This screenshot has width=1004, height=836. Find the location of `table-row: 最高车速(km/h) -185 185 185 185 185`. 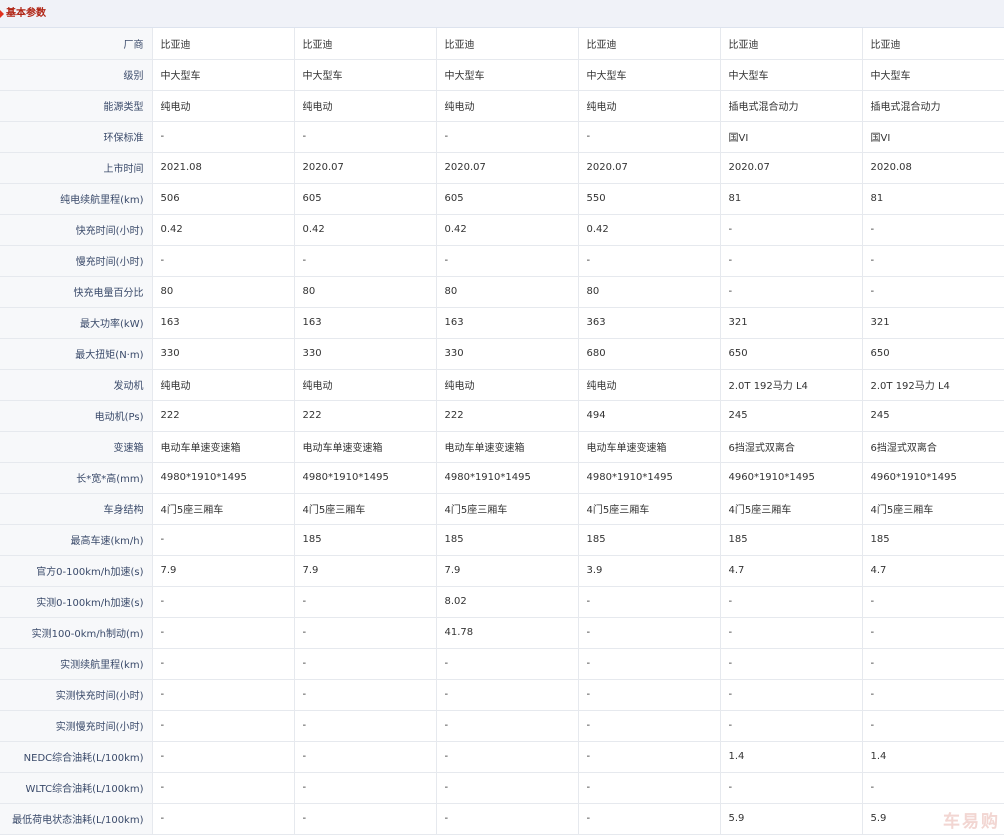

table-row: 最高车速(km/h) -185 185 185 185 185 is located at coordinates (502, 540).